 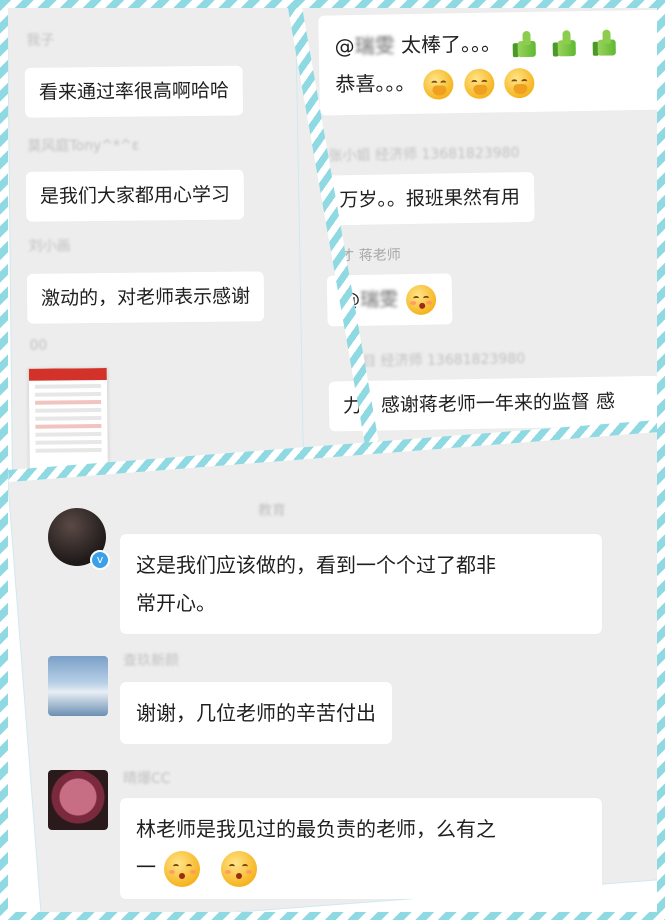 What do you see at coordinates (272, 511) in the screenshot?
I see `sender-name: 教育` at bounding box center [272, 511].